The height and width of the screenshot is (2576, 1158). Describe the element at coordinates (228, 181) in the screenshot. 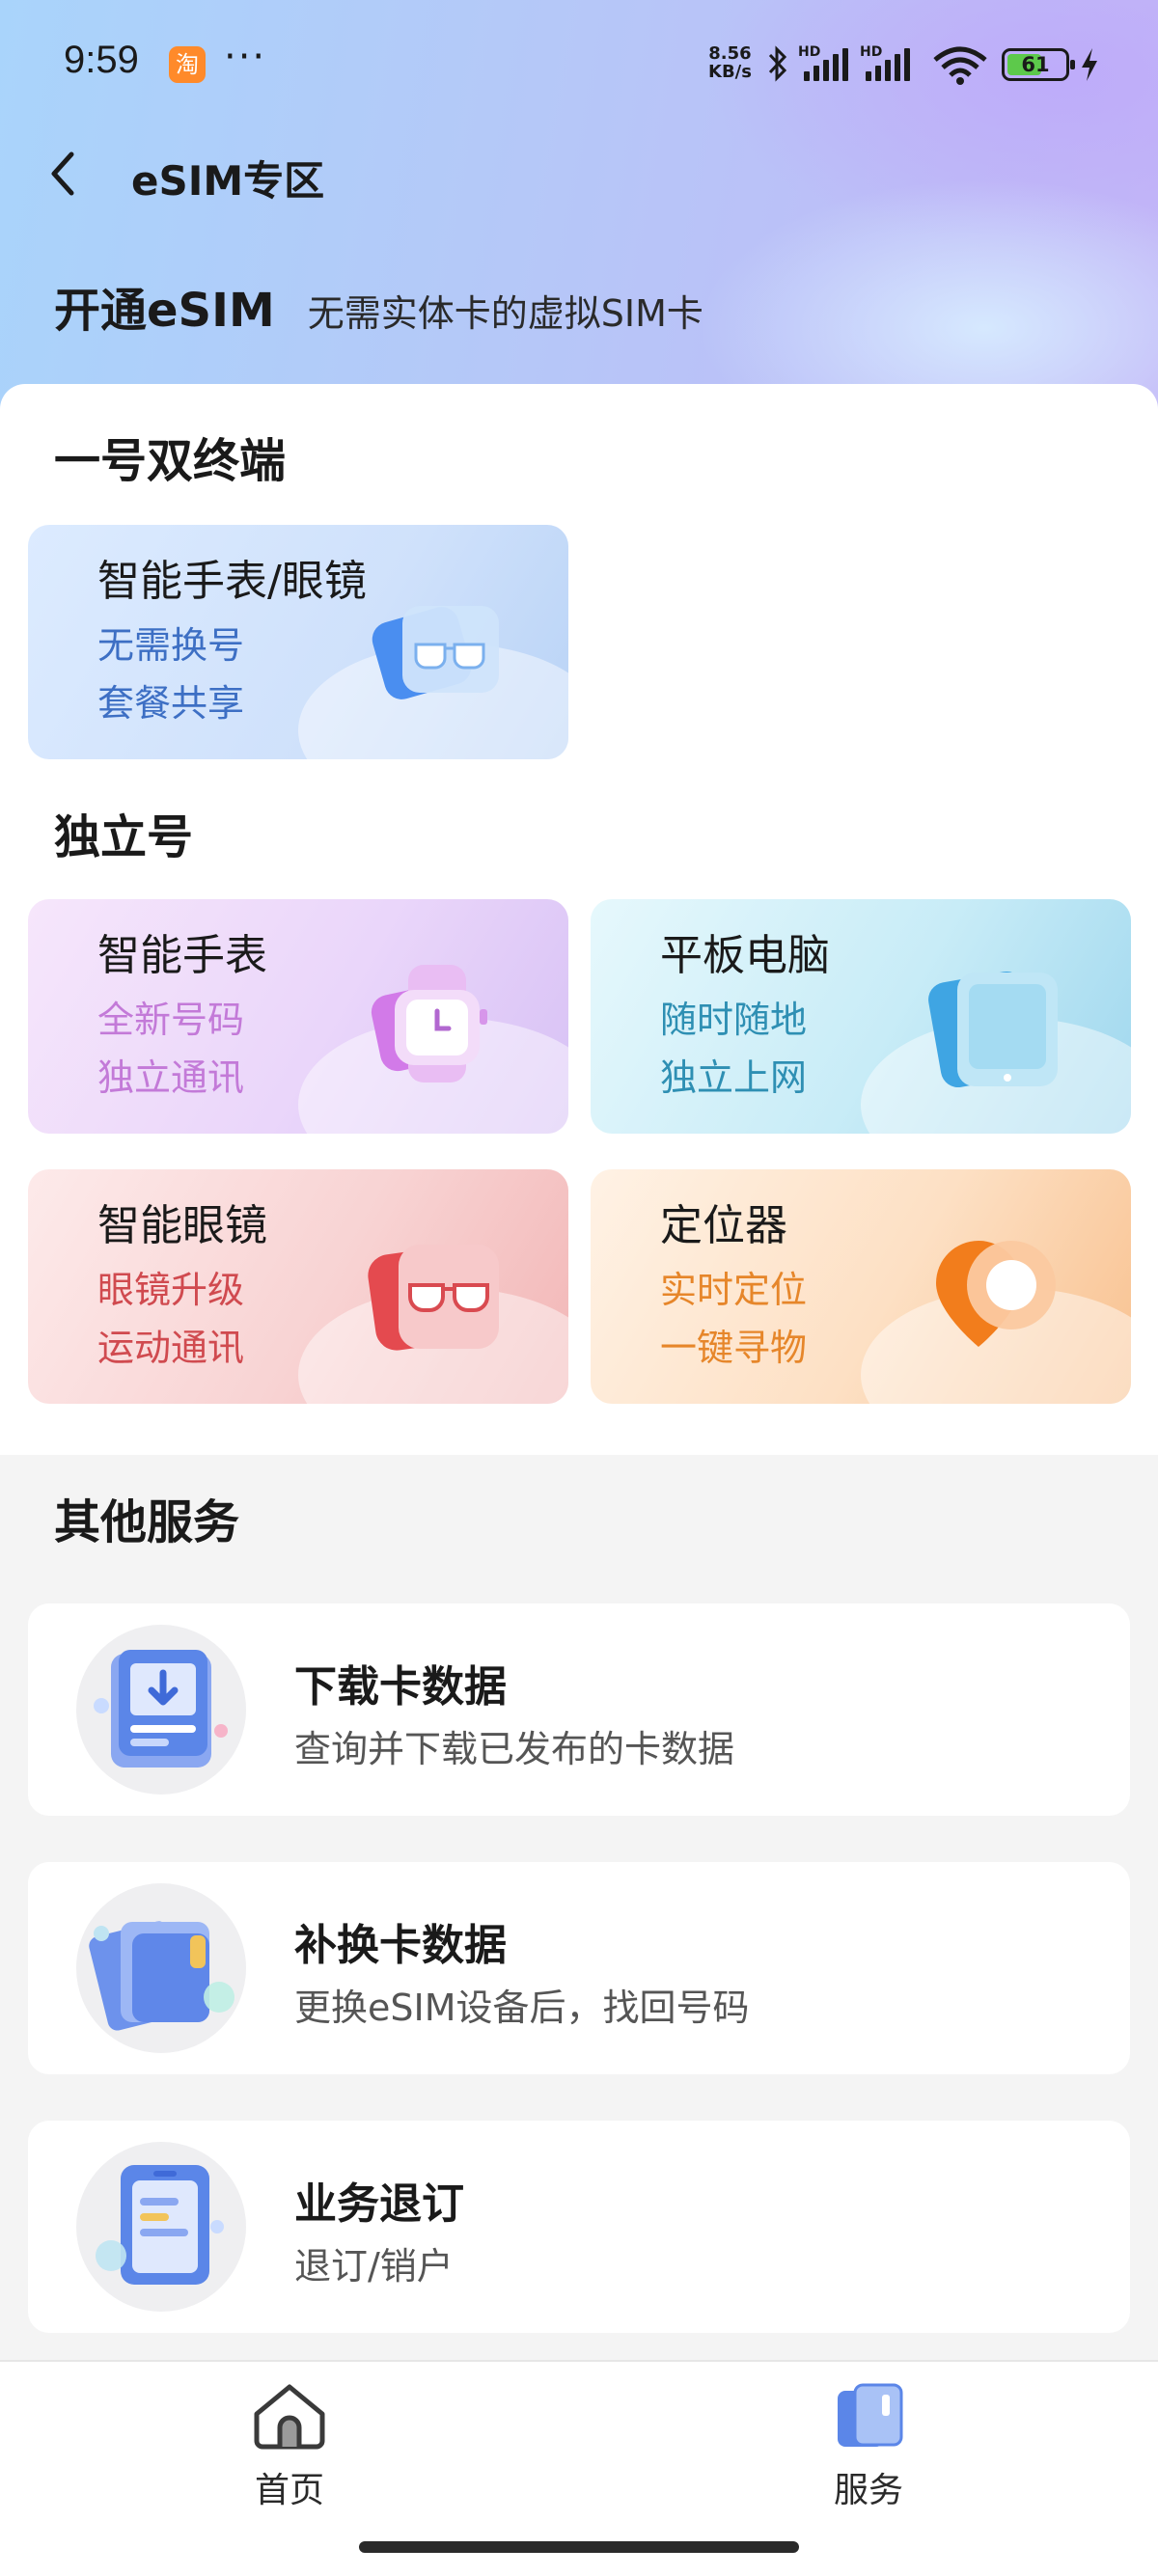

I see `page-title: eSIM专区` at that location.